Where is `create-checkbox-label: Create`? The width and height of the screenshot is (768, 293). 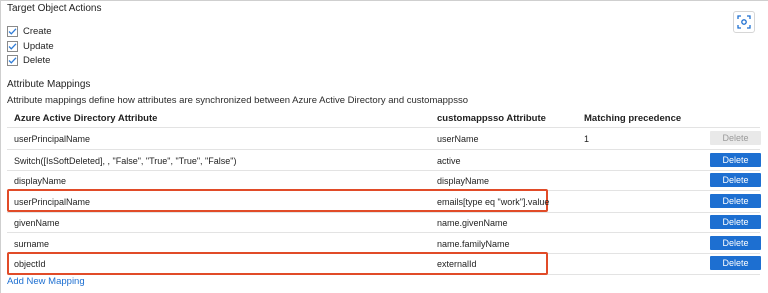 create-checkbox-label: Create is located at coordinates (37, 31).